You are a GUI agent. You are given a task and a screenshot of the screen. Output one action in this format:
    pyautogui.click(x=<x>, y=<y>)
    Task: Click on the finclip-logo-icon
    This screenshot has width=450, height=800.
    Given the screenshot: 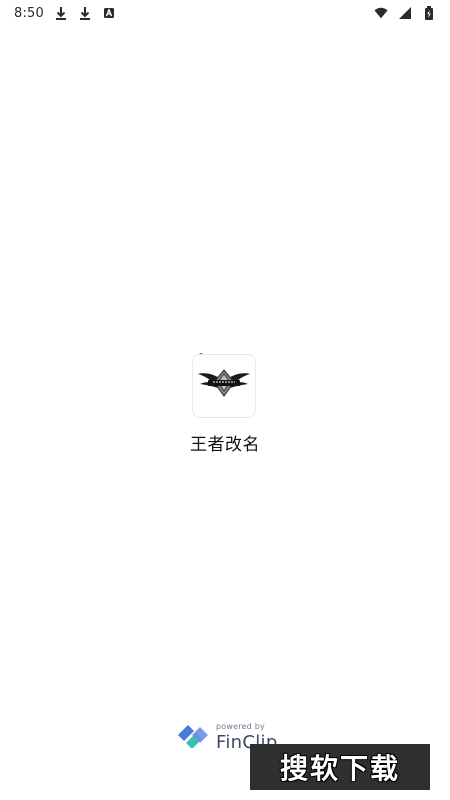 What is the action you would take?
    pyautogui.click(x=193, y=737)
    